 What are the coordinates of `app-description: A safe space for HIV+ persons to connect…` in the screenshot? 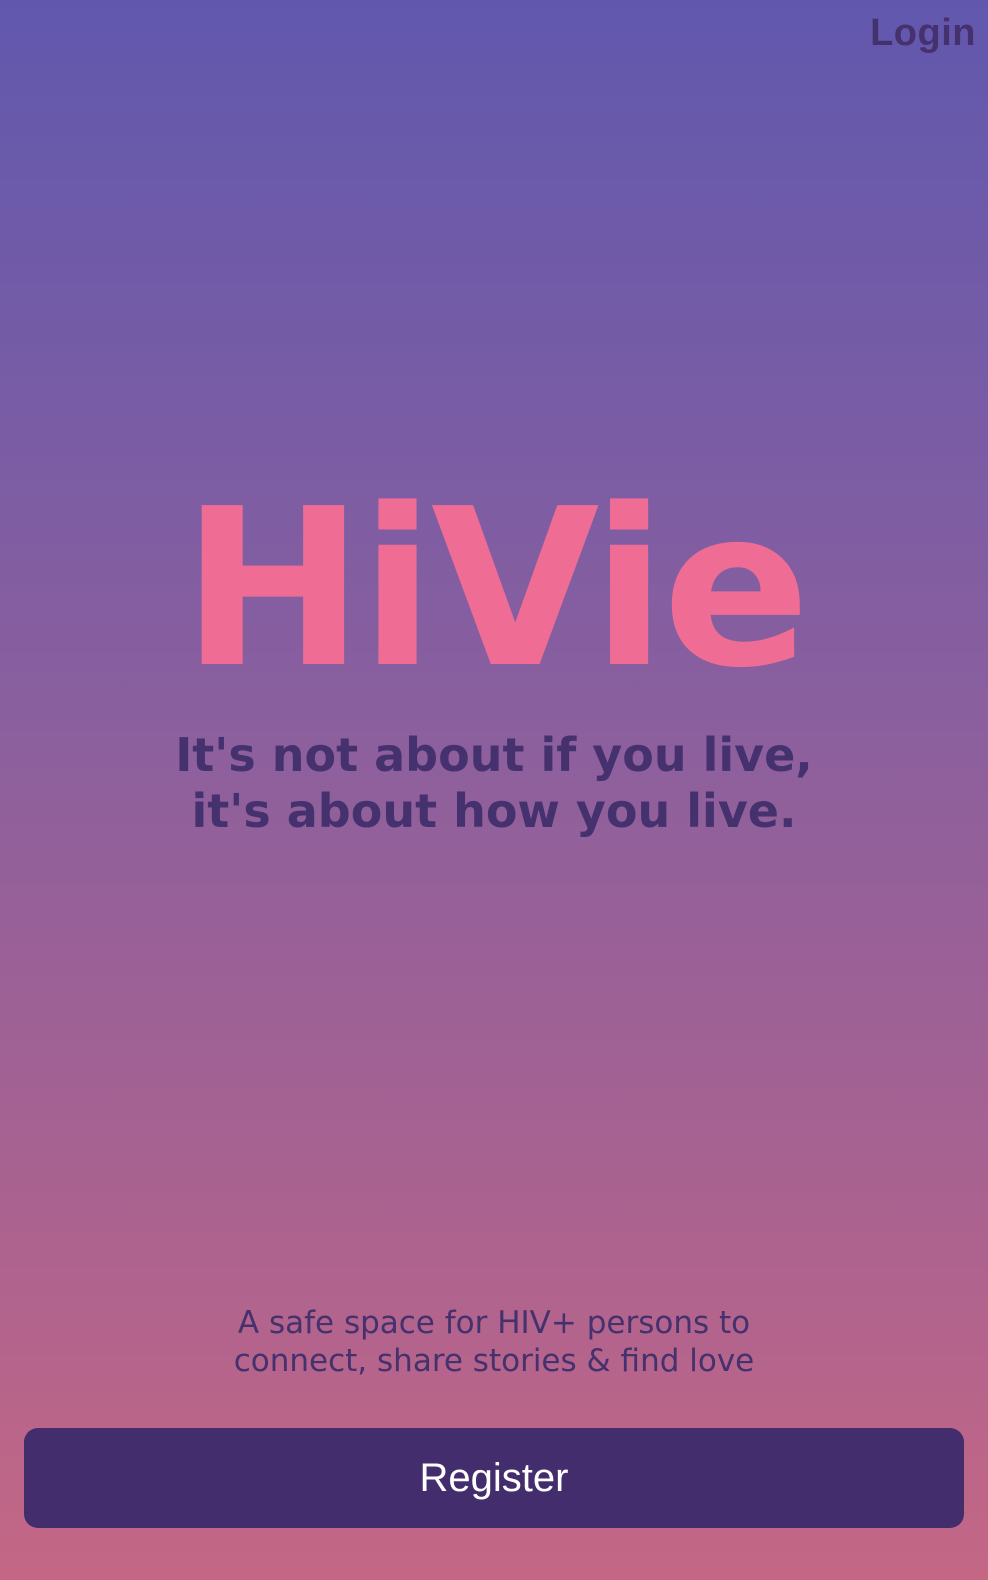 It's located at (494, 1342).